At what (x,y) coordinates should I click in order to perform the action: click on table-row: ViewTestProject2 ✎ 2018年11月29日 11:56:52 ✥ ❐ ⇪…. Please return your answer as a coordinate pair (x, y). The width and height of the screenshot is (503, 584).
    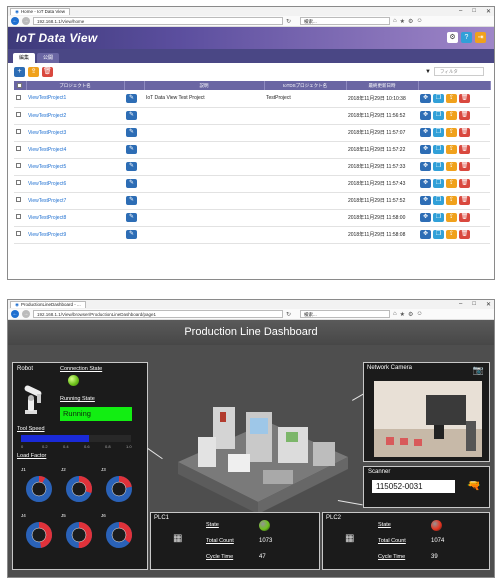
    Looking at the image, I should click on (252, 116).